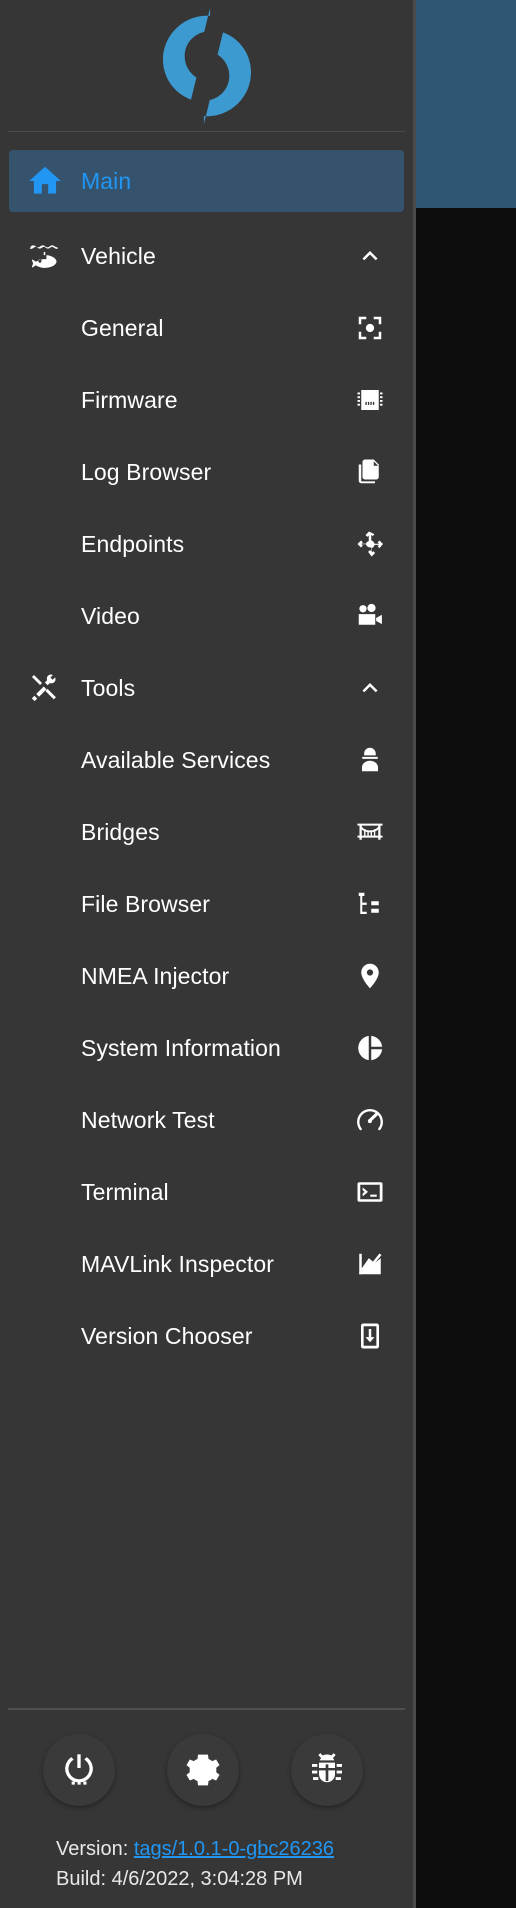 Image resolution: width=516 pixels, height=1908 pixels. I want to click on sidebar-group-label: Vehicle, so click(118, 255).